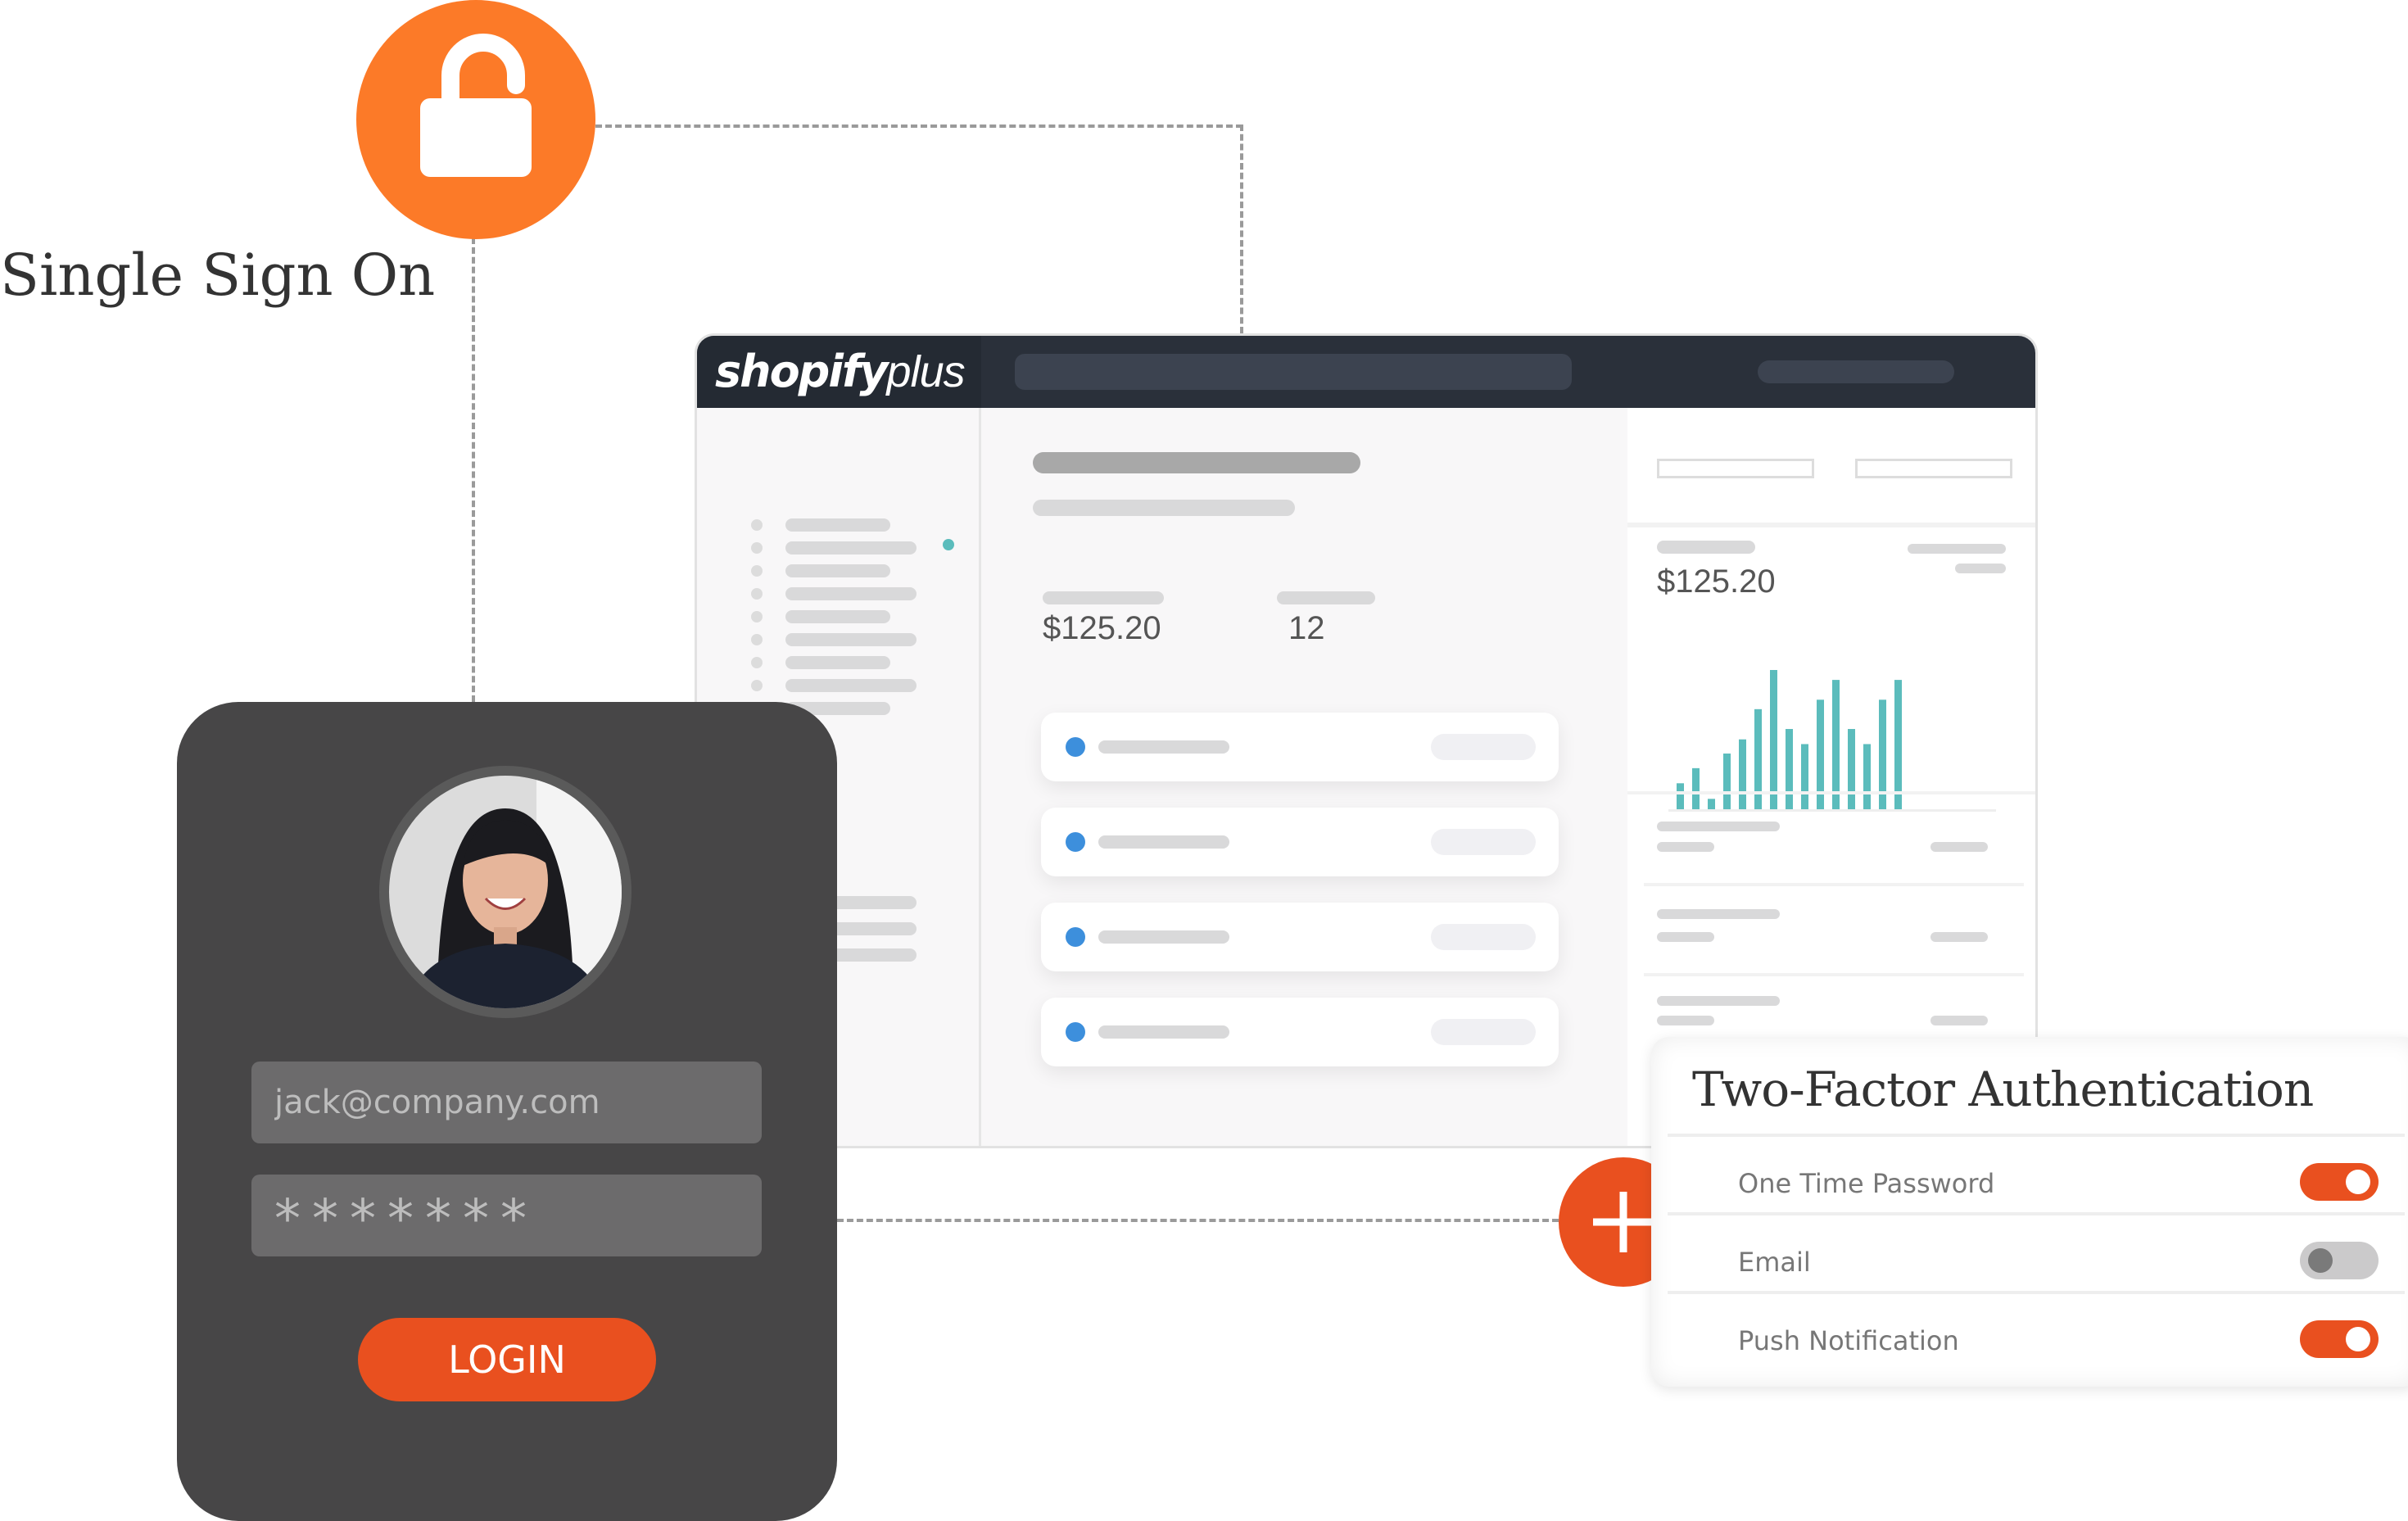 This screenshot has height=1521, width=2408. What do you see at coordinates (1866, 1183) in the screenshot?
I see `option-label: One Time Password` at bounding box center [1866, 1183].